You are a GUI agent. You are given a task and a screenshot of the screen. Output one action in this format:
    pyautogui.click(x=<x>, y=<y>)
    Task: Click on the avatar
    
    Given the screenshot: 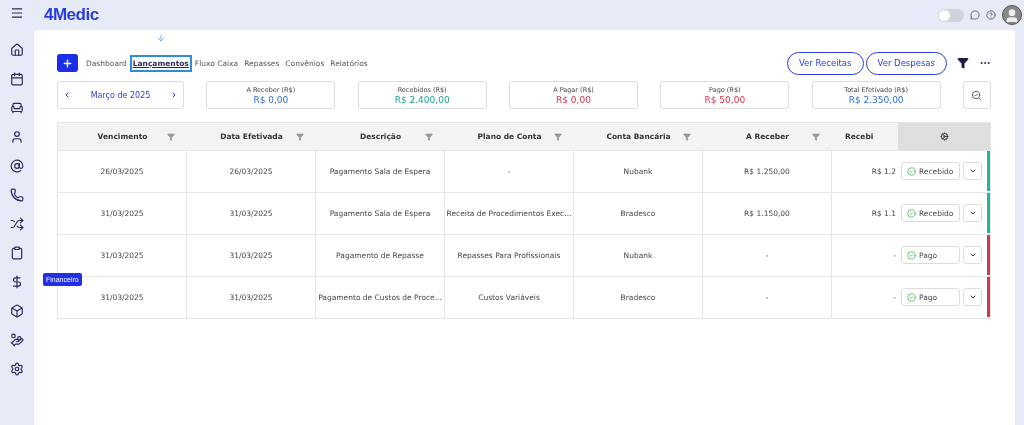 What is the action you would take?
    pyautogui.click(x=1012, y=15)
    